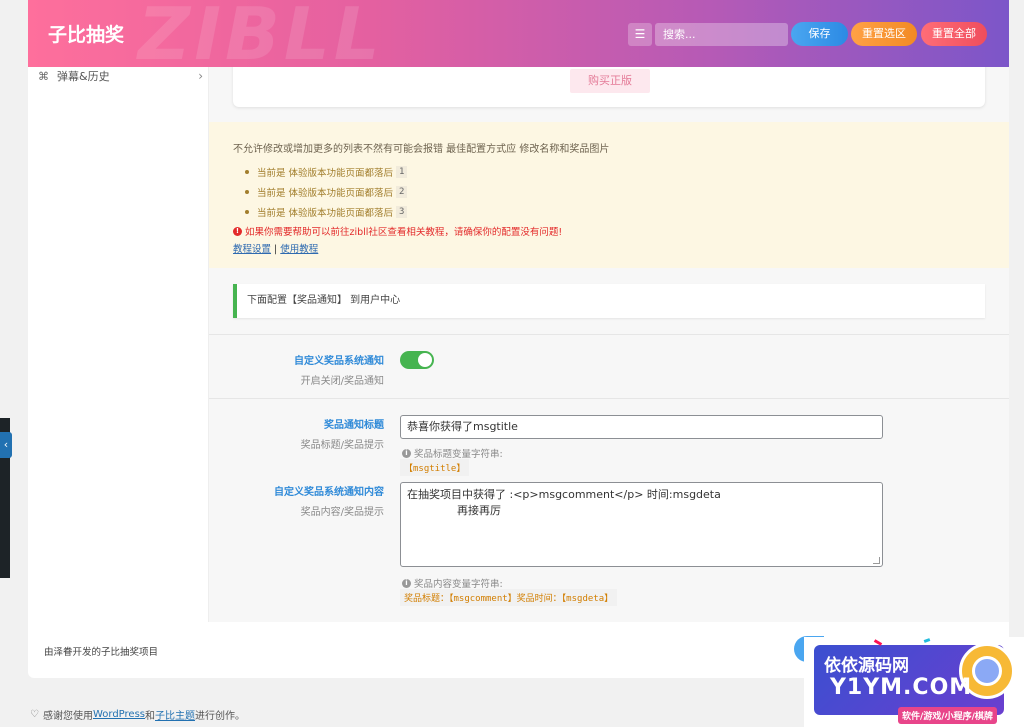 This screenshot has width=1024, height=727. I want to click on code-badge: 1, so click(402, 172).